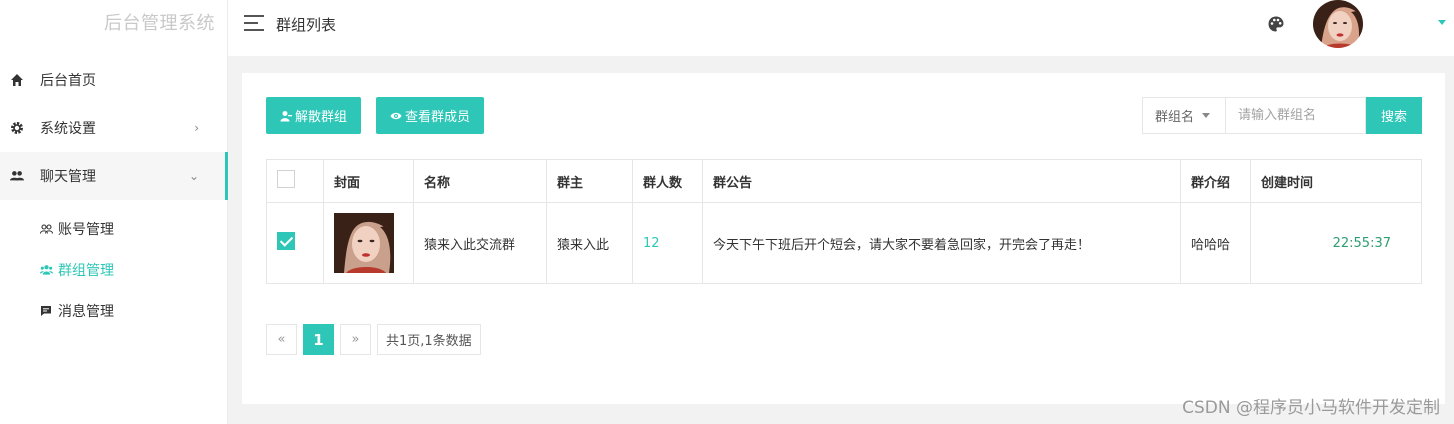 The width and height of the screenshot is (1454, 424). I want to click on chat-submenu: 账号管理 群组管理 消息管理, so click(113, 265).